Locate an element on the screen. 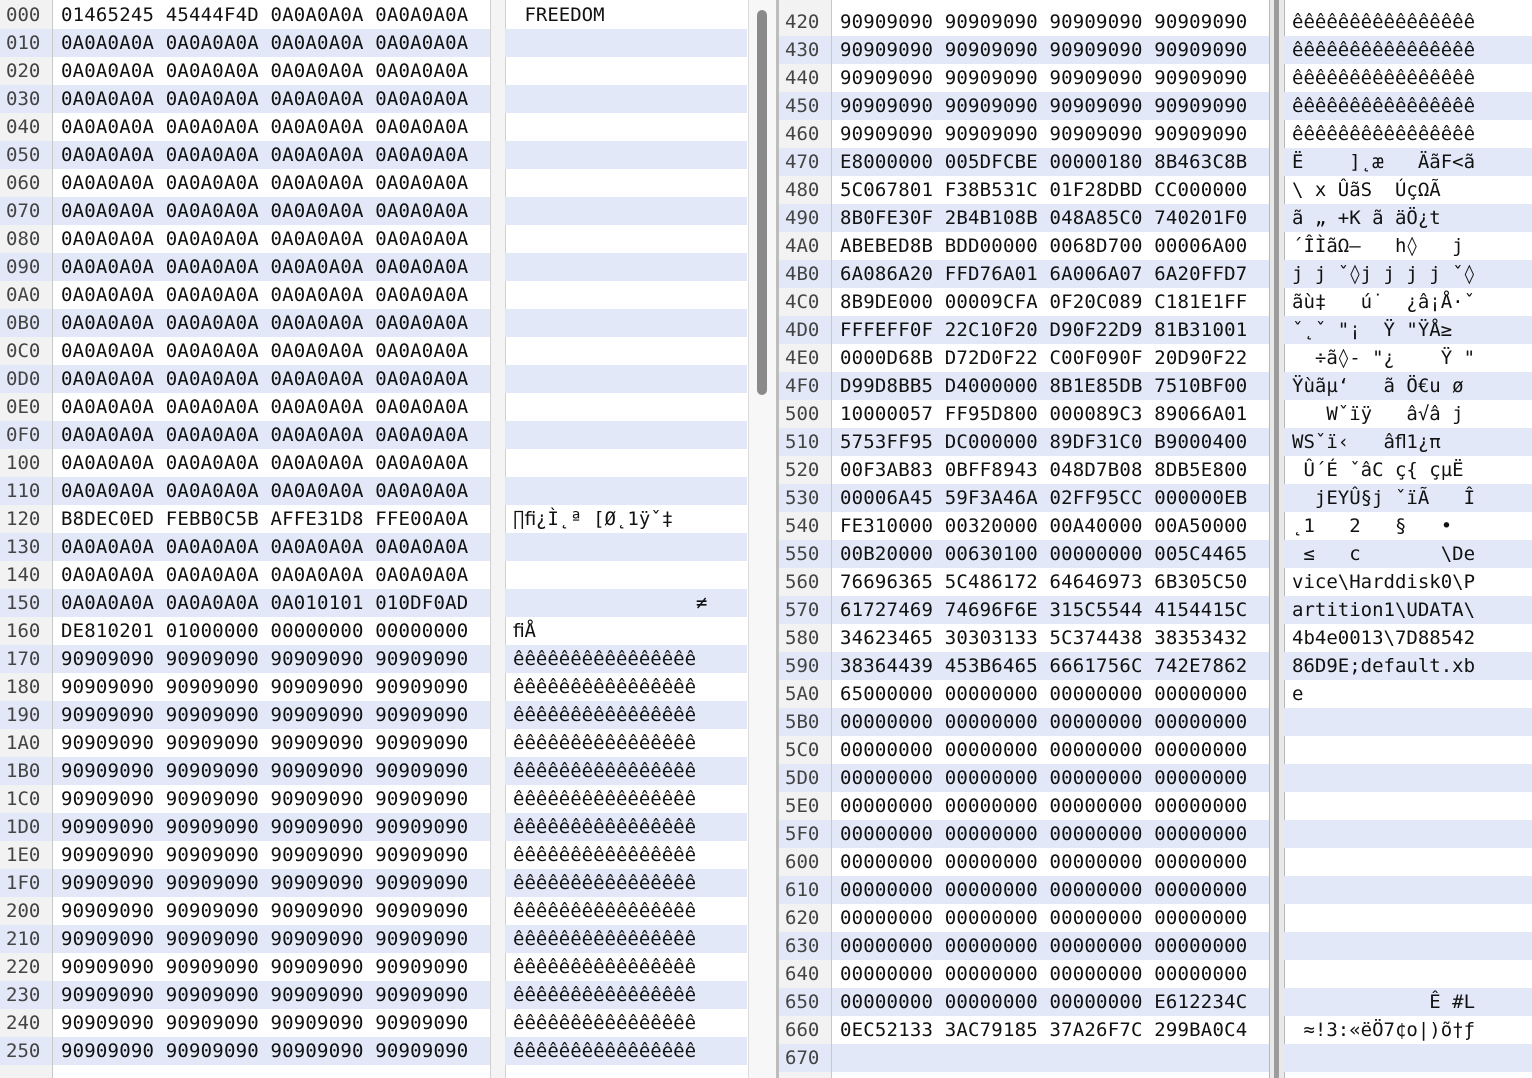 The height and width of the screenshot is (1078, 1532). right-ascii-cell: j j ˇ◊j j j j ˇ◊ is located at coordinates (1408, 274).